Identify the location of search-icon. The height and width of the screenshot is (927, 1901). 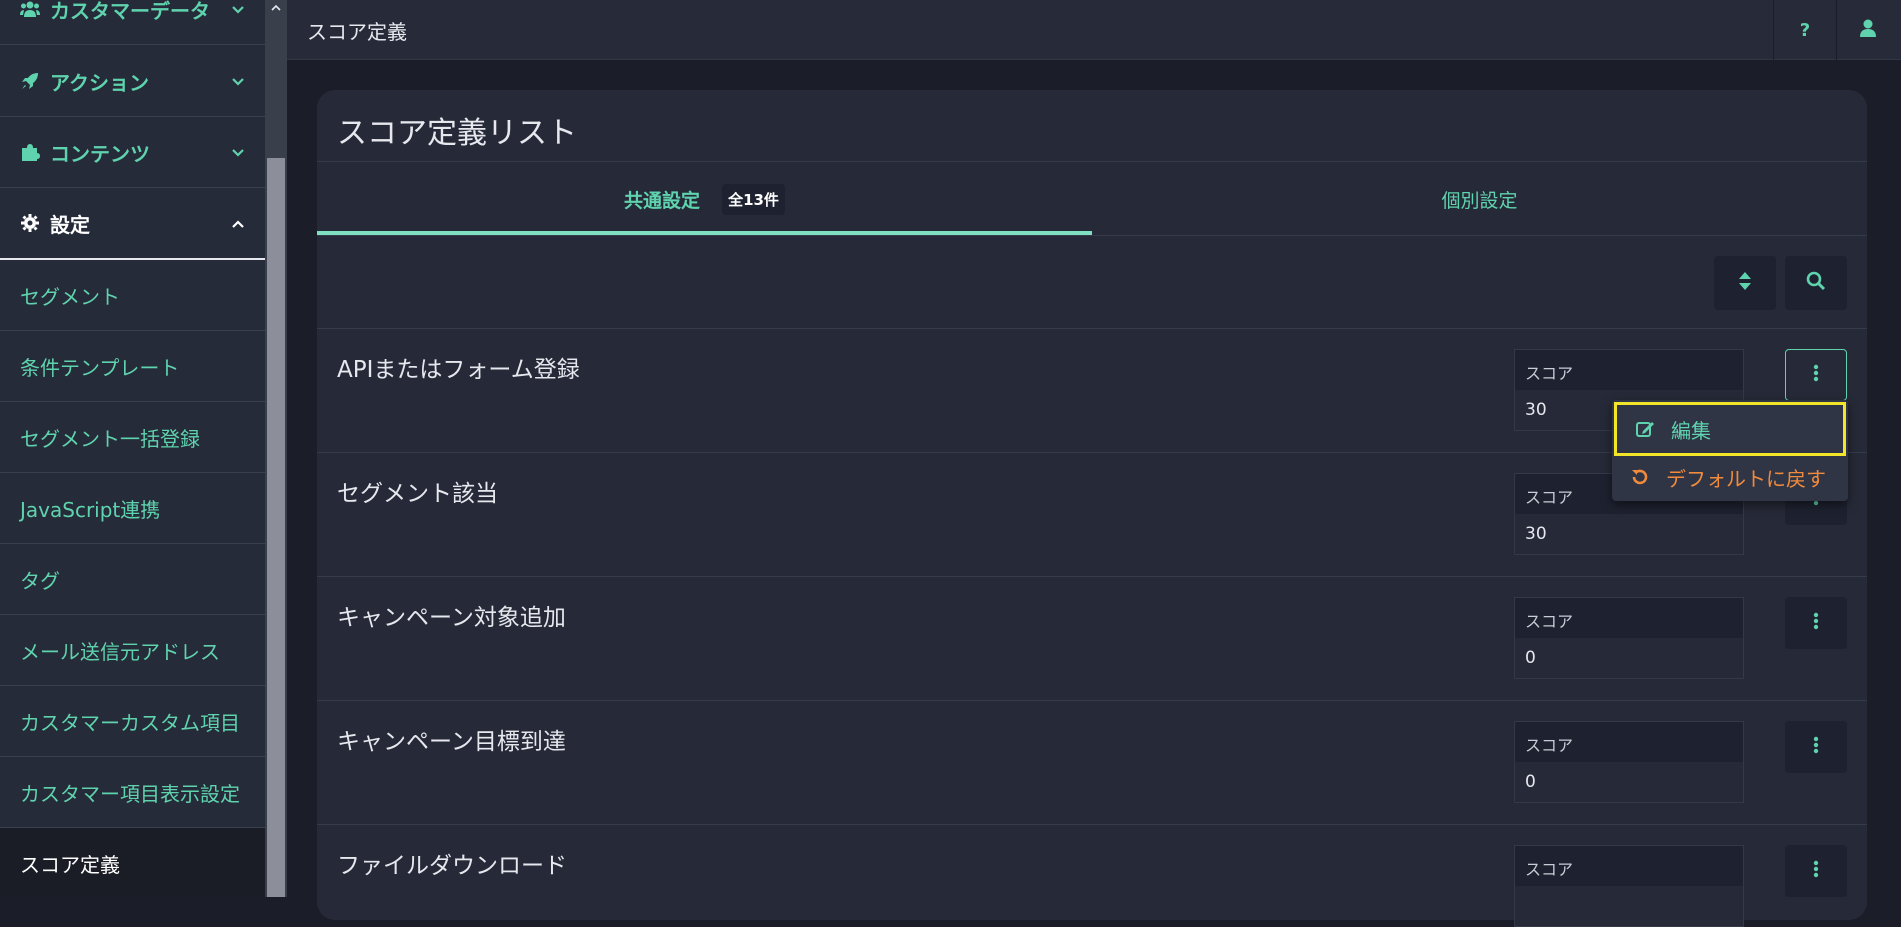
(1816, 283).